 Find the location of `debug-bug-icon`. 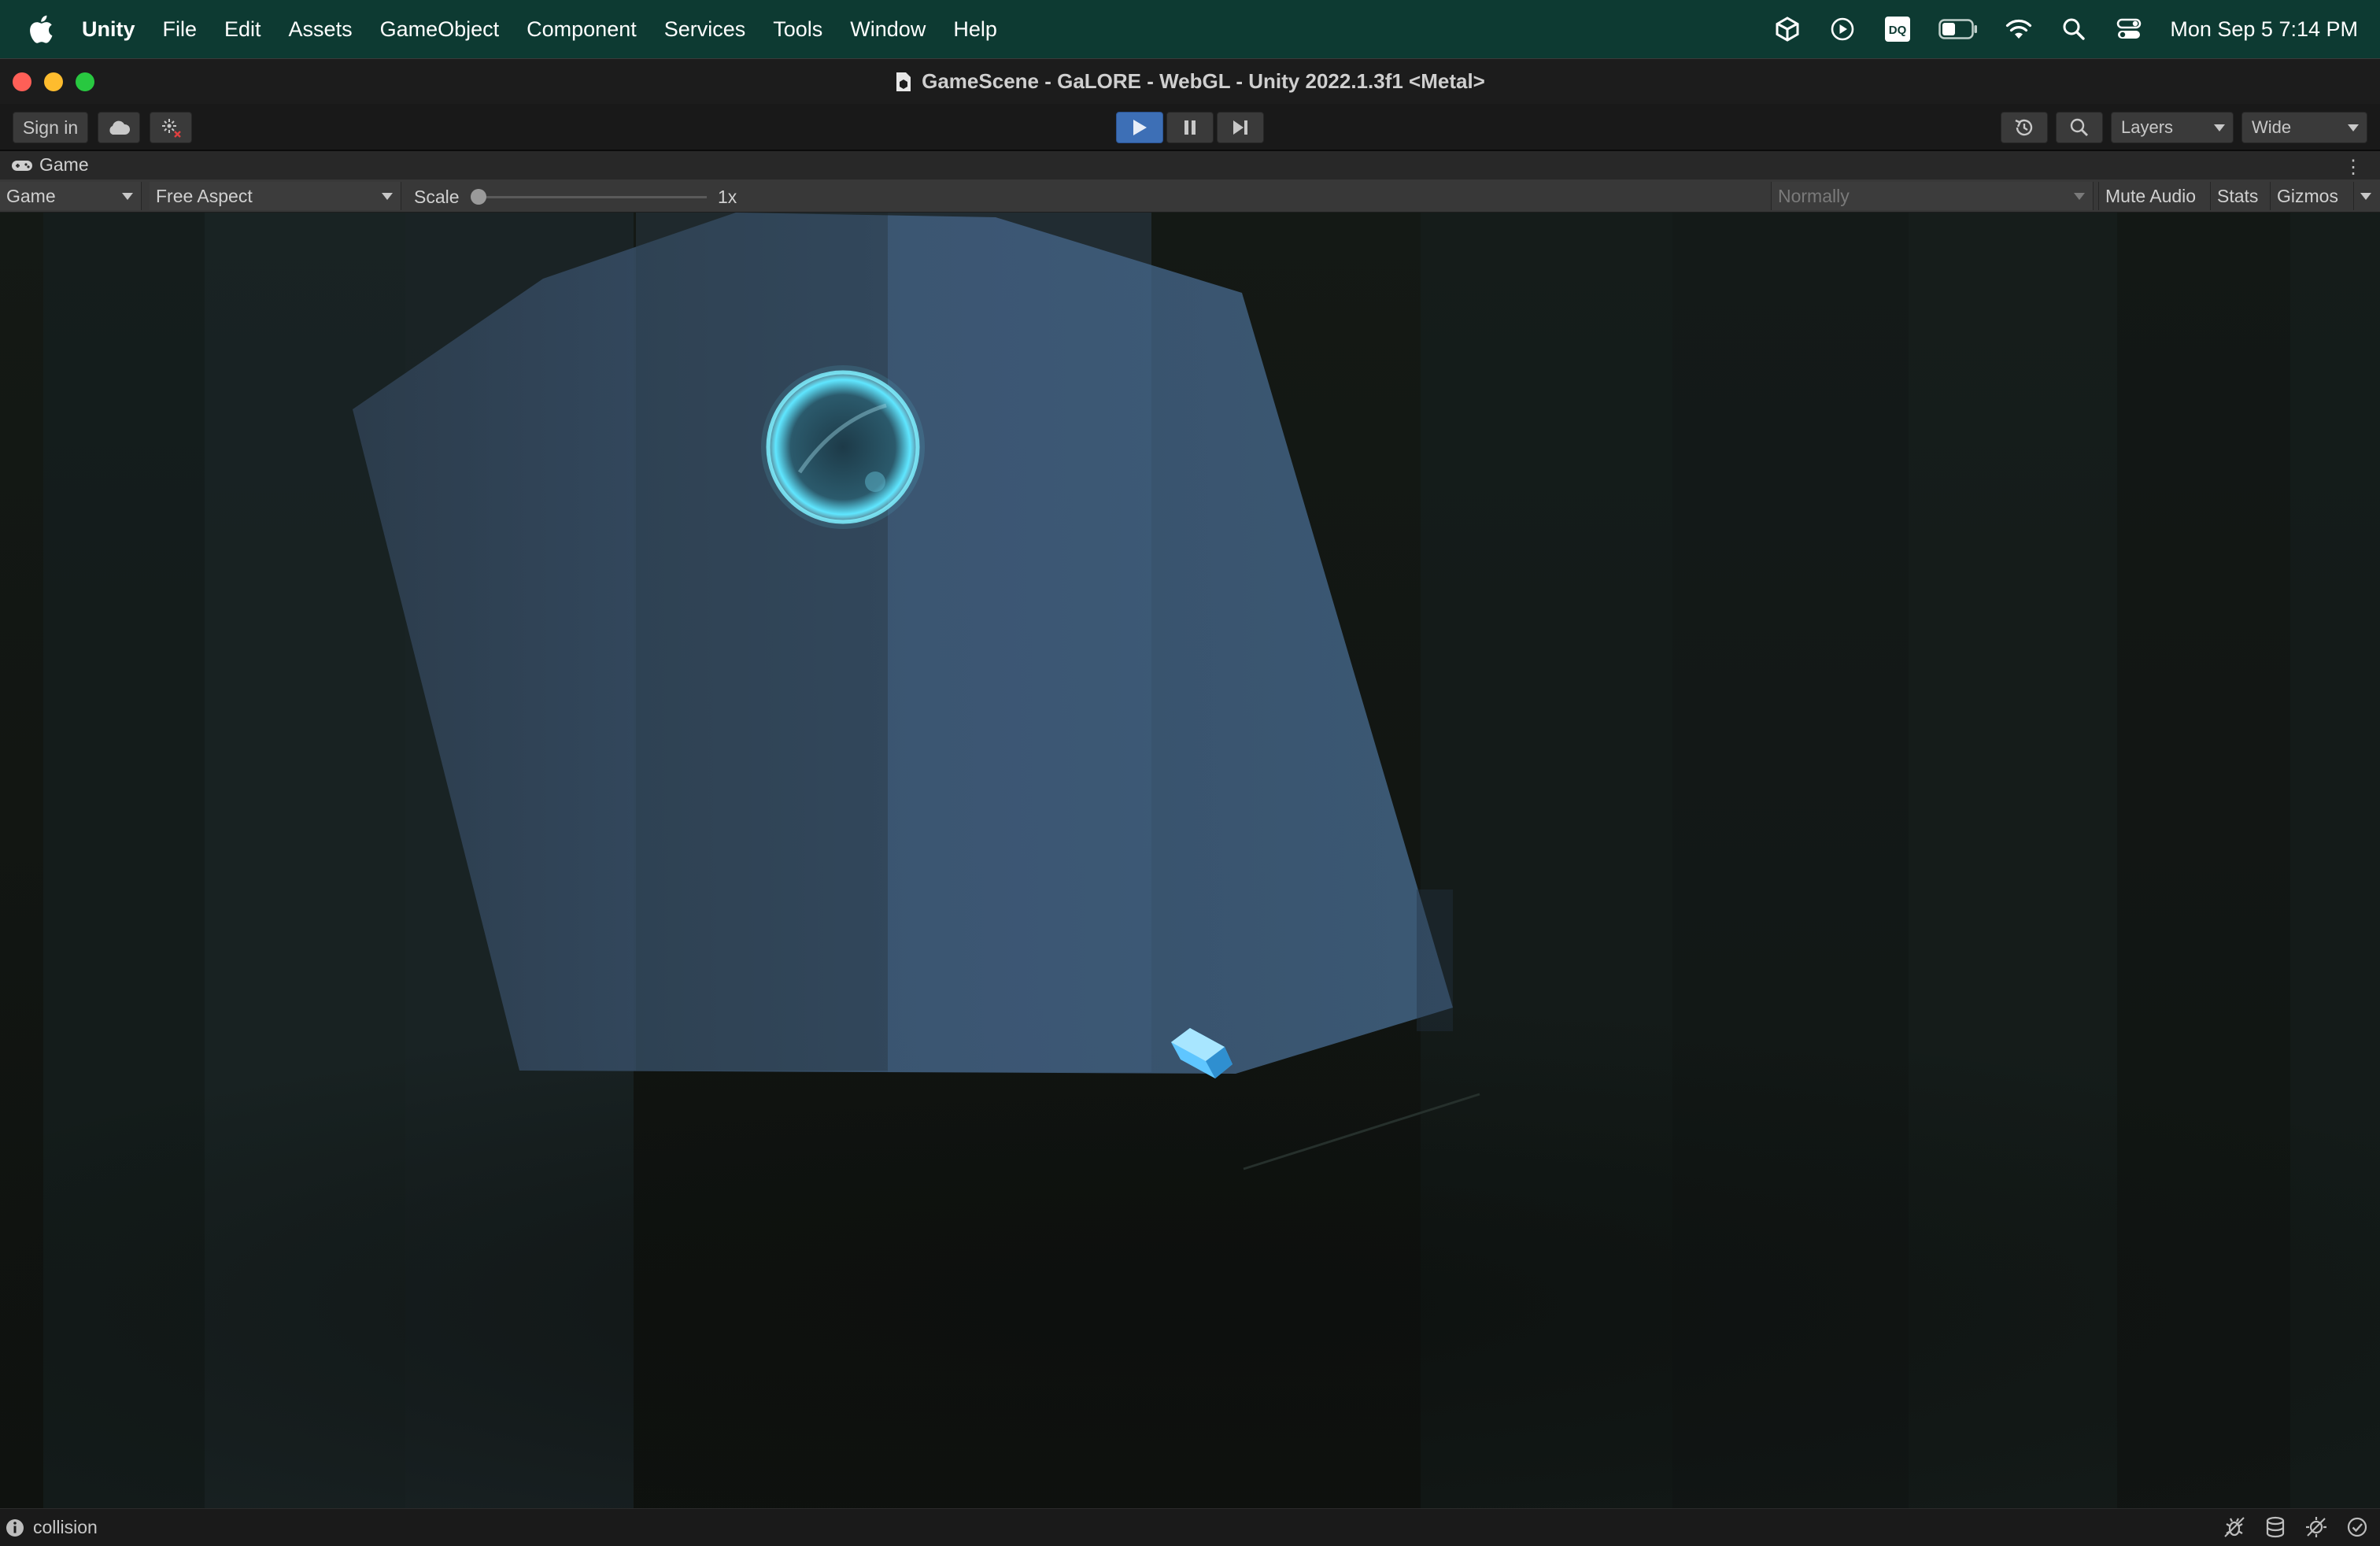

debug-bug-icon is located at coordinates (2234, 1527).